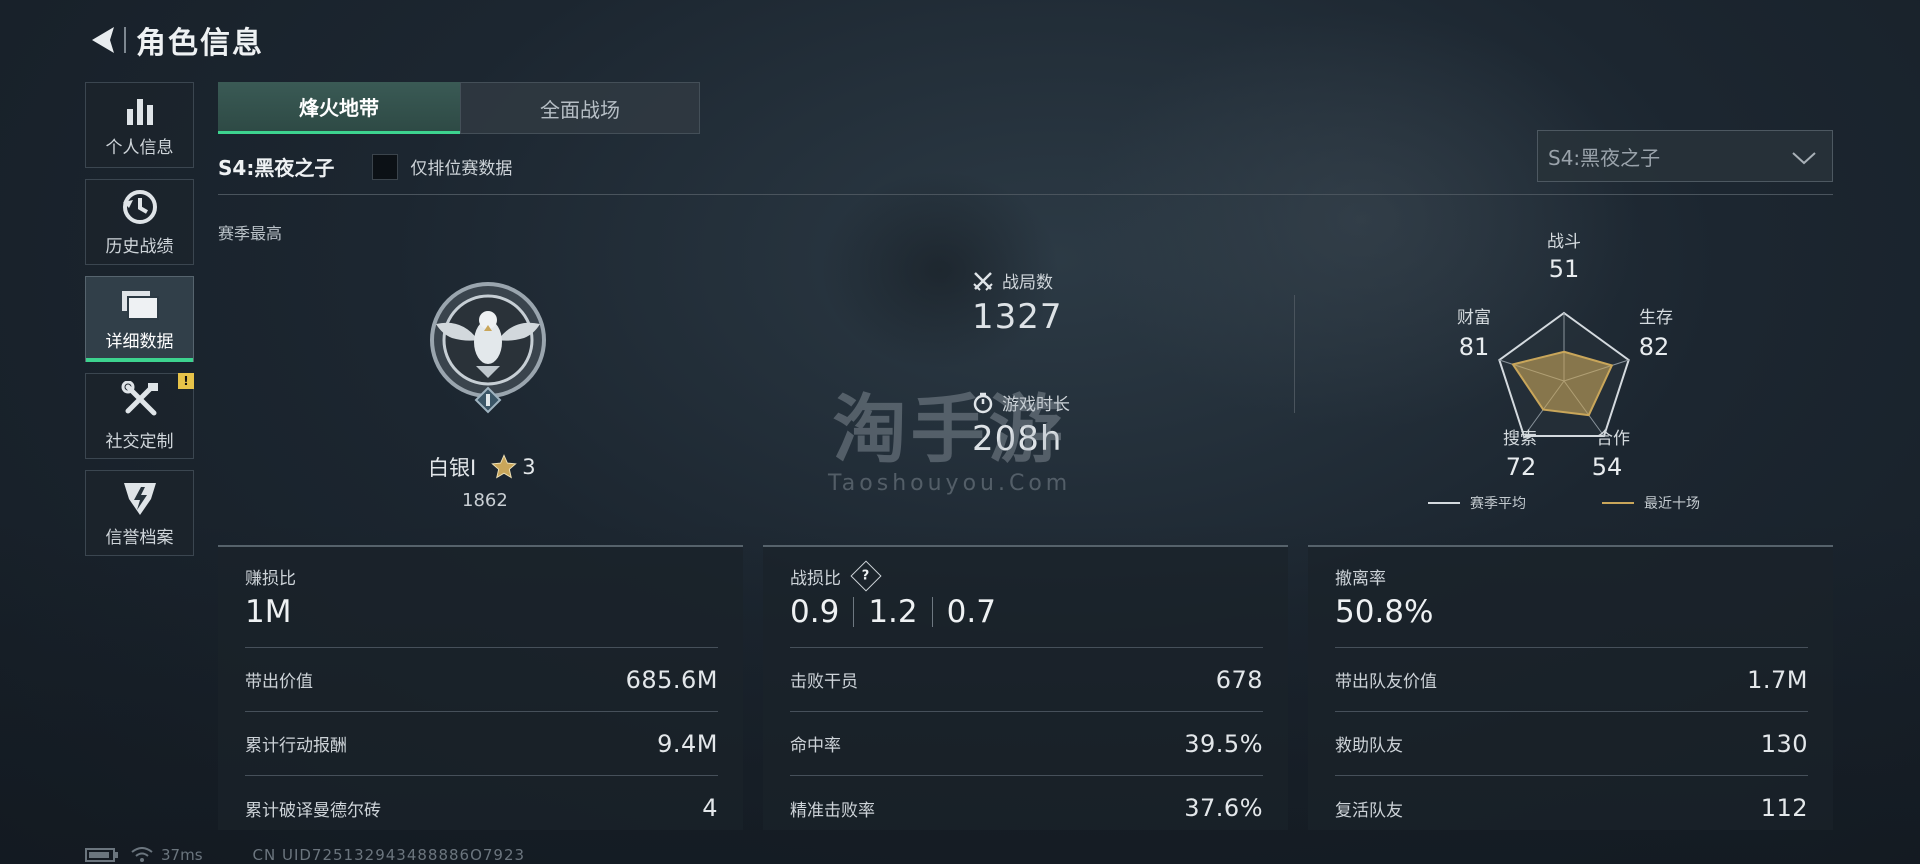  I want to click on rank-score: 1862, so click(485, 500).